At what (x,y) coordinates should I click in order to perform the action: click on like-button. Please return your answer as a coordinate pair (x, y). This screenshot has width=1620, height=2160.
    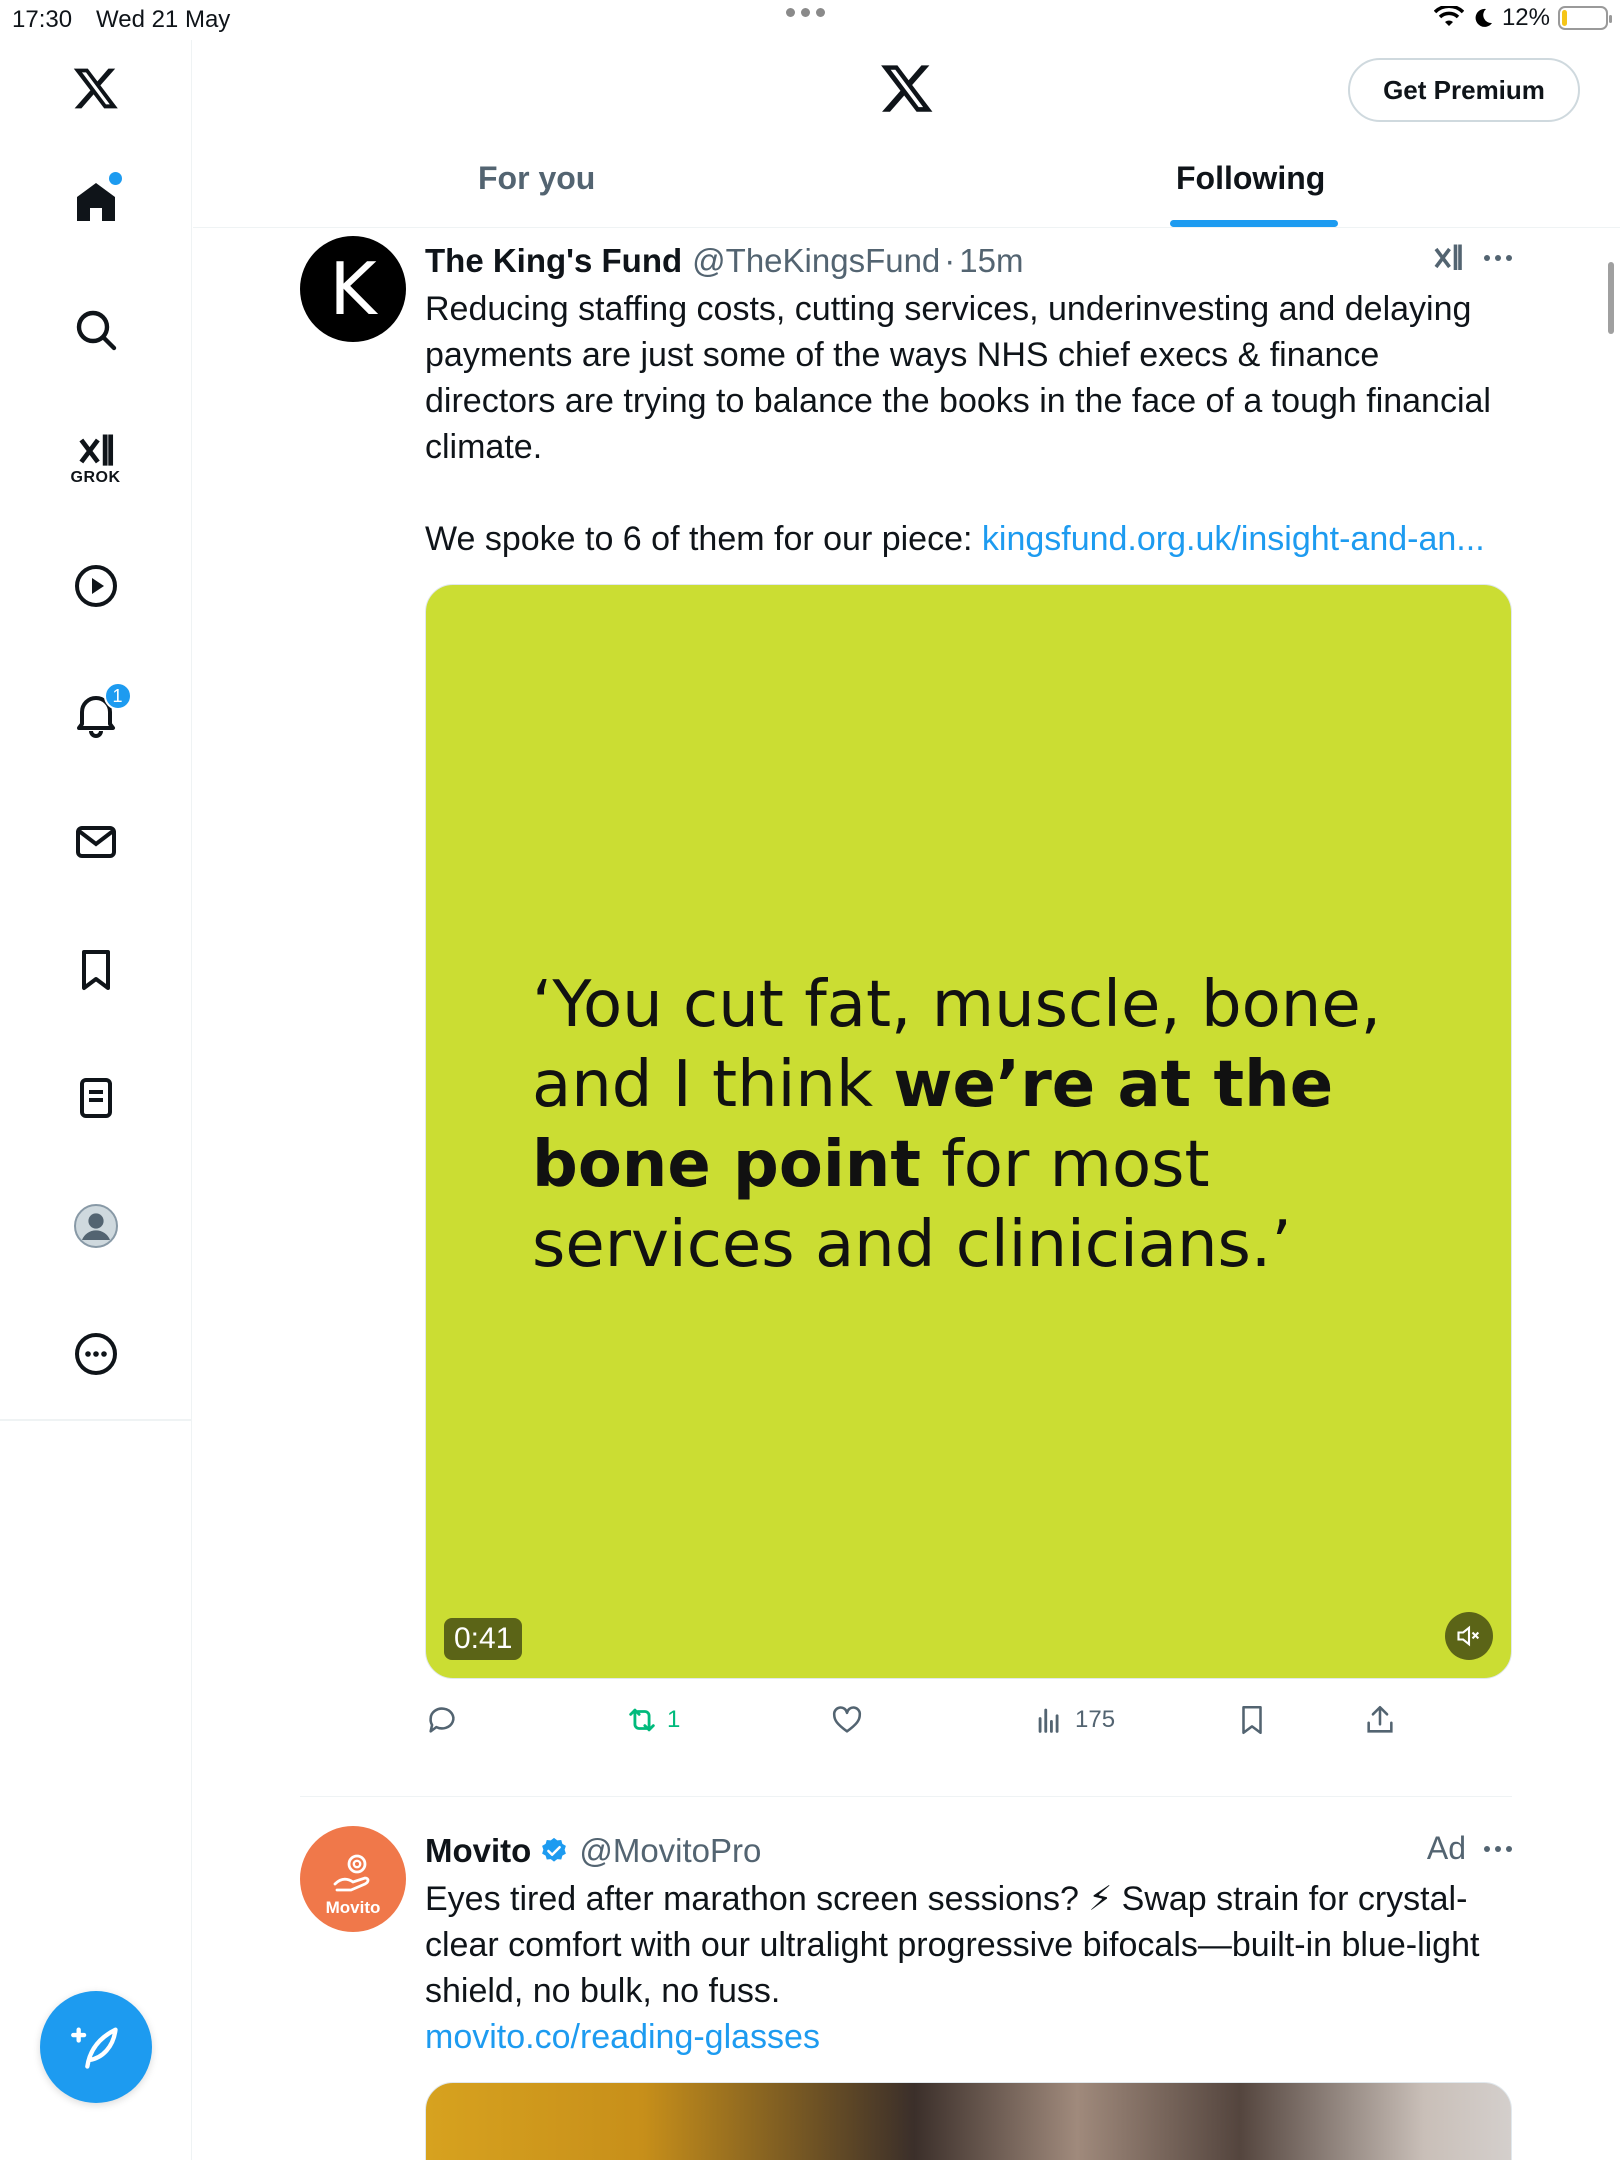
    Looking at the image, I should click on (847, 1720).